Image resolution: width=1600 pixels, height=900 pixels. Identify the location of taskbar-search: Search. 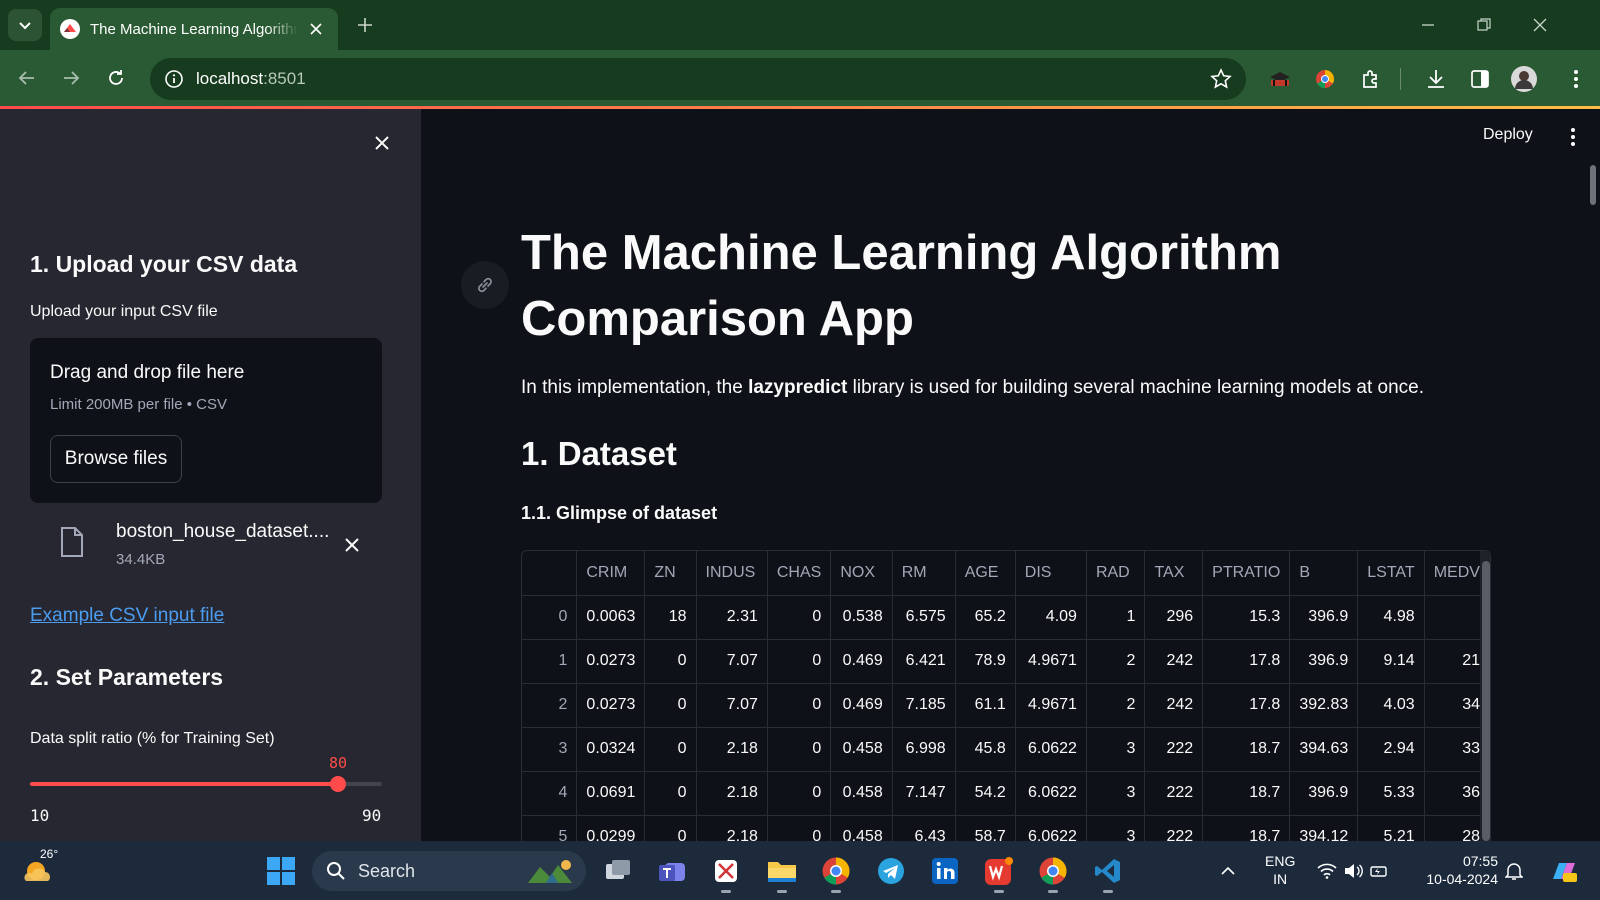
(449, 871).